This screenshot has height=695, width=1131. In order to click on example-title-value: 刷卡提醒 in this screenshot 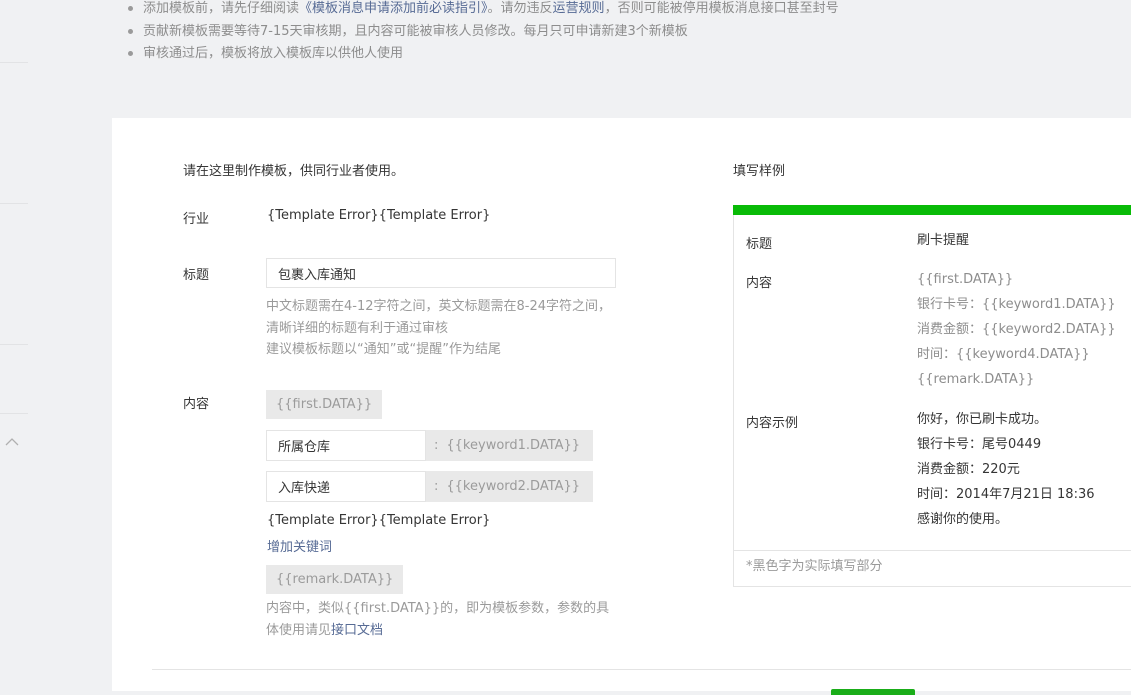, I will do `click(943, 240)`.